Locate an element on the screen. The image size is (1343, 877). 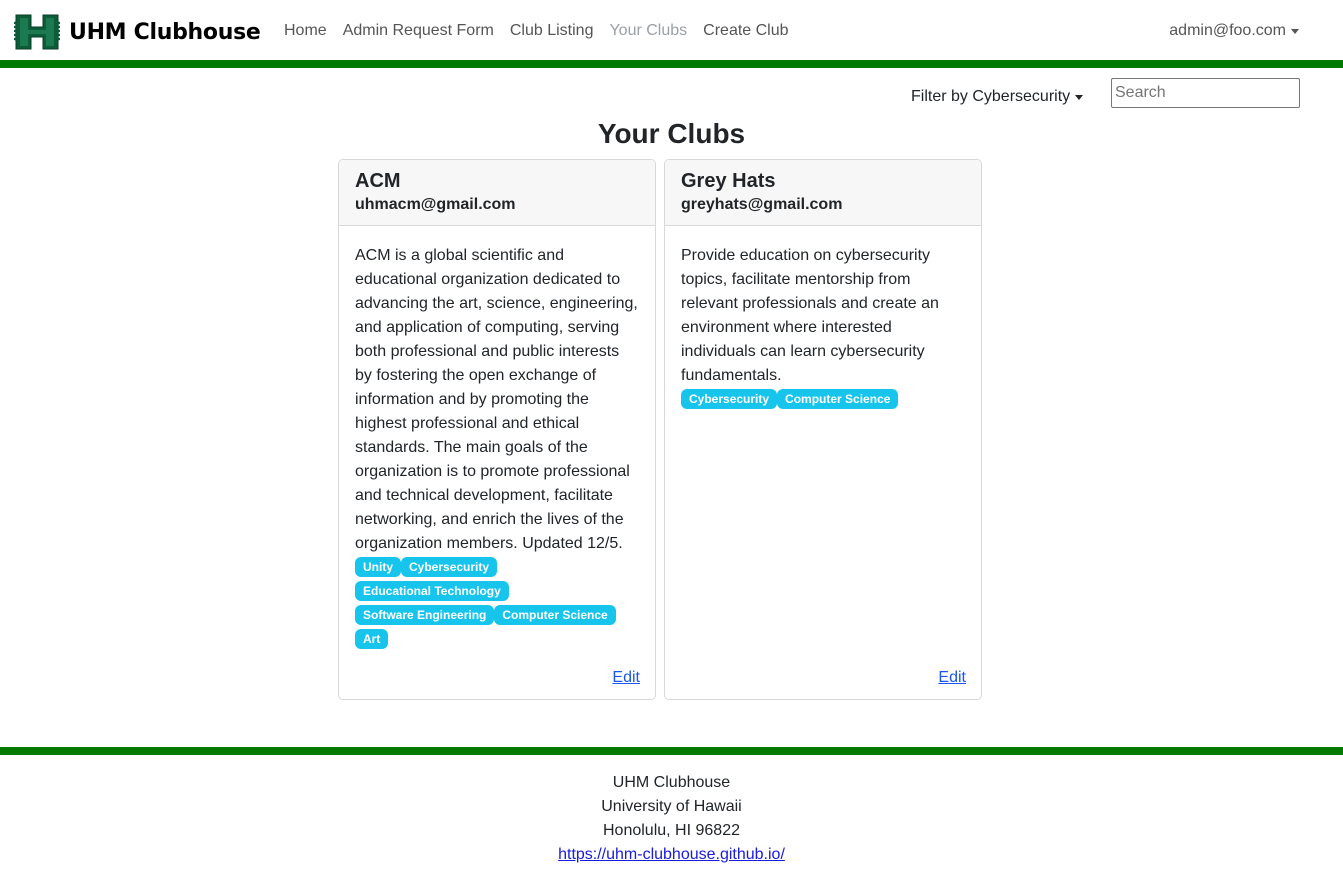
brand: UHM Clubhouse is located at coordinates (137, 32).